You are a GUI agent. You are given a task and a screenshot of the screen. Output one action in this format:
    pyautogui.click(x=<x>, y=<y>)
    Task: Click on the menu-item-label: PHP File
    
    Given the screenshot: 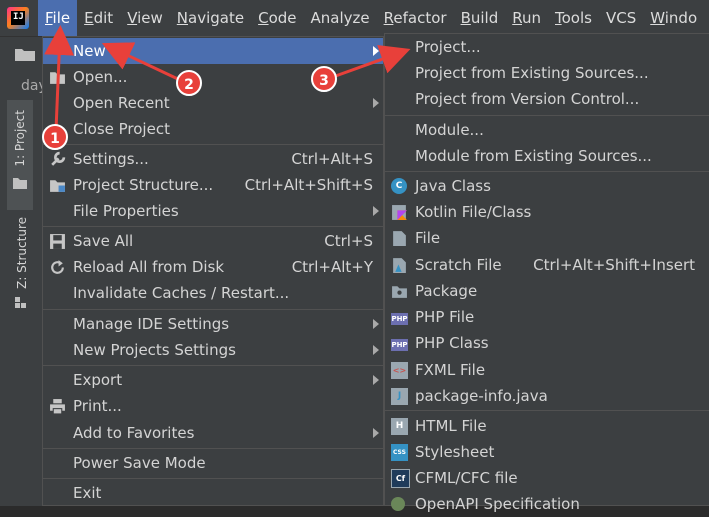 What is the action you would take?
    pyautogui.click(x=445, y=317)
    